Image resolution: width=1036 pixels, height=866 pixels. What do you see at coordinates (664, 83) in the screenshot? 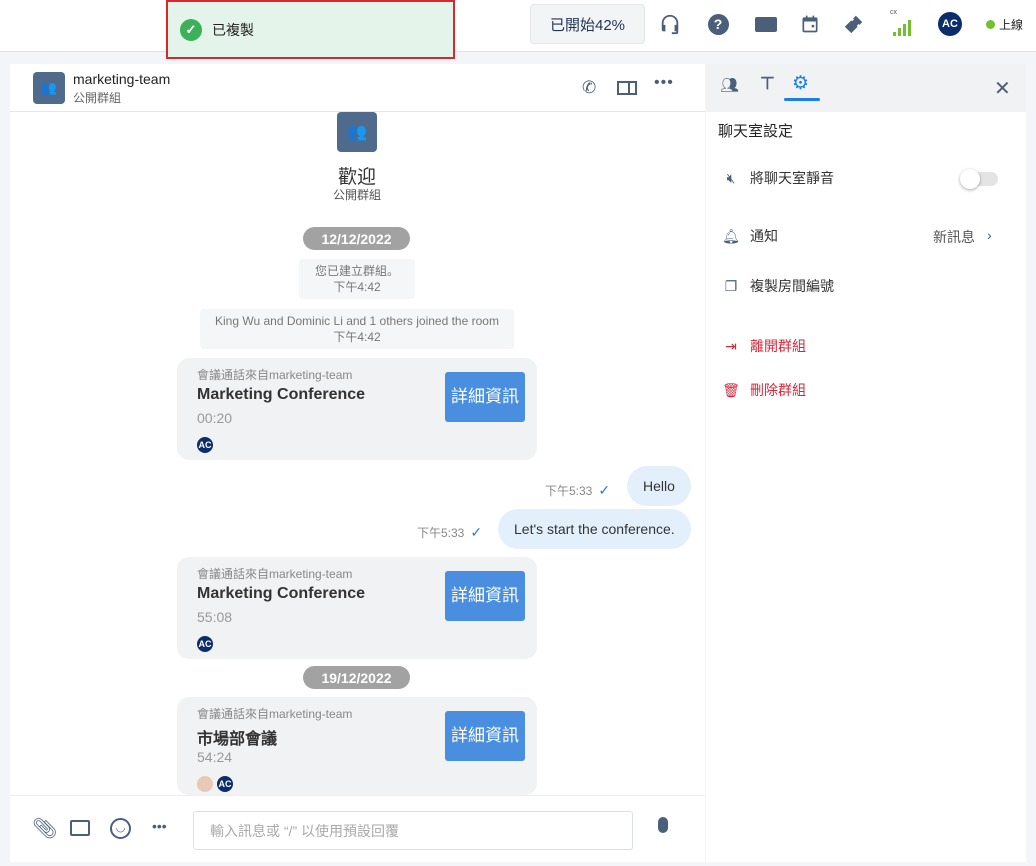
I see `more-options-icon: •••` at bounding box center [664, 83].